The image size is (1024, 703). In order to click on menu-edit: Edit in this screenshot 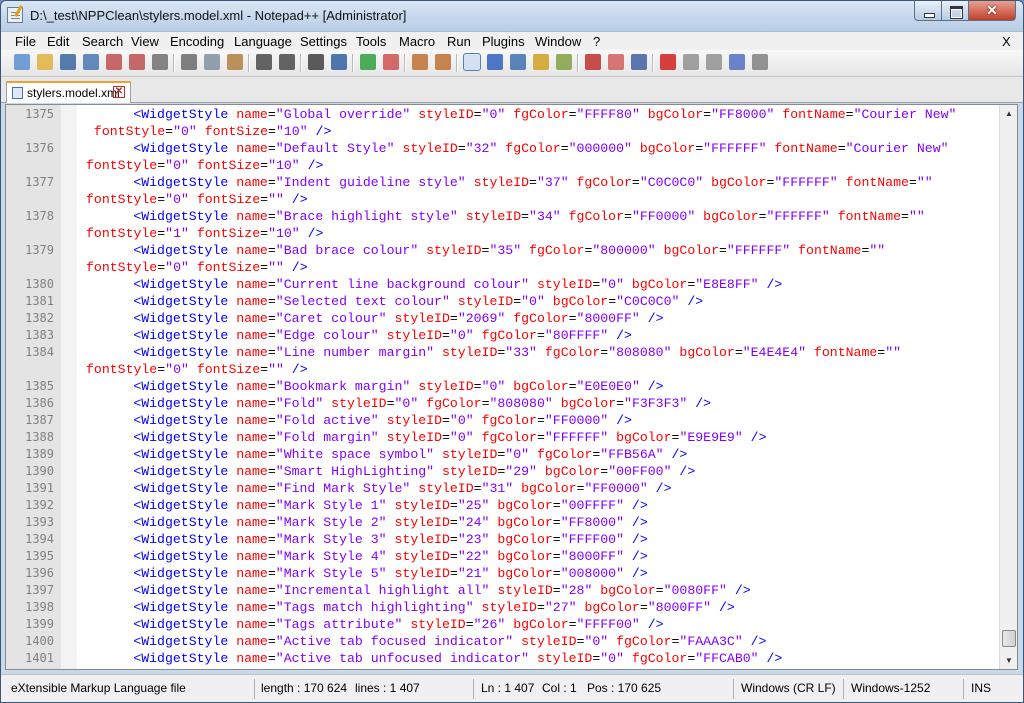, I will do `click(58, 41)`.